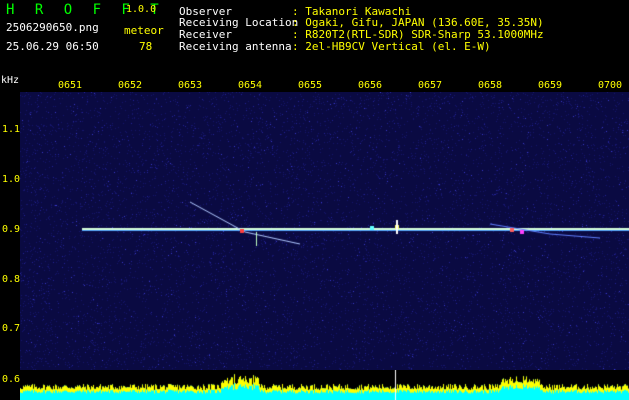 The height and width of the screenshot is (400, 629). What do you see at coordinates (550, 85) in the screenshot?
I see `time-tick-label: 0659` at bounding box center [550, 85].